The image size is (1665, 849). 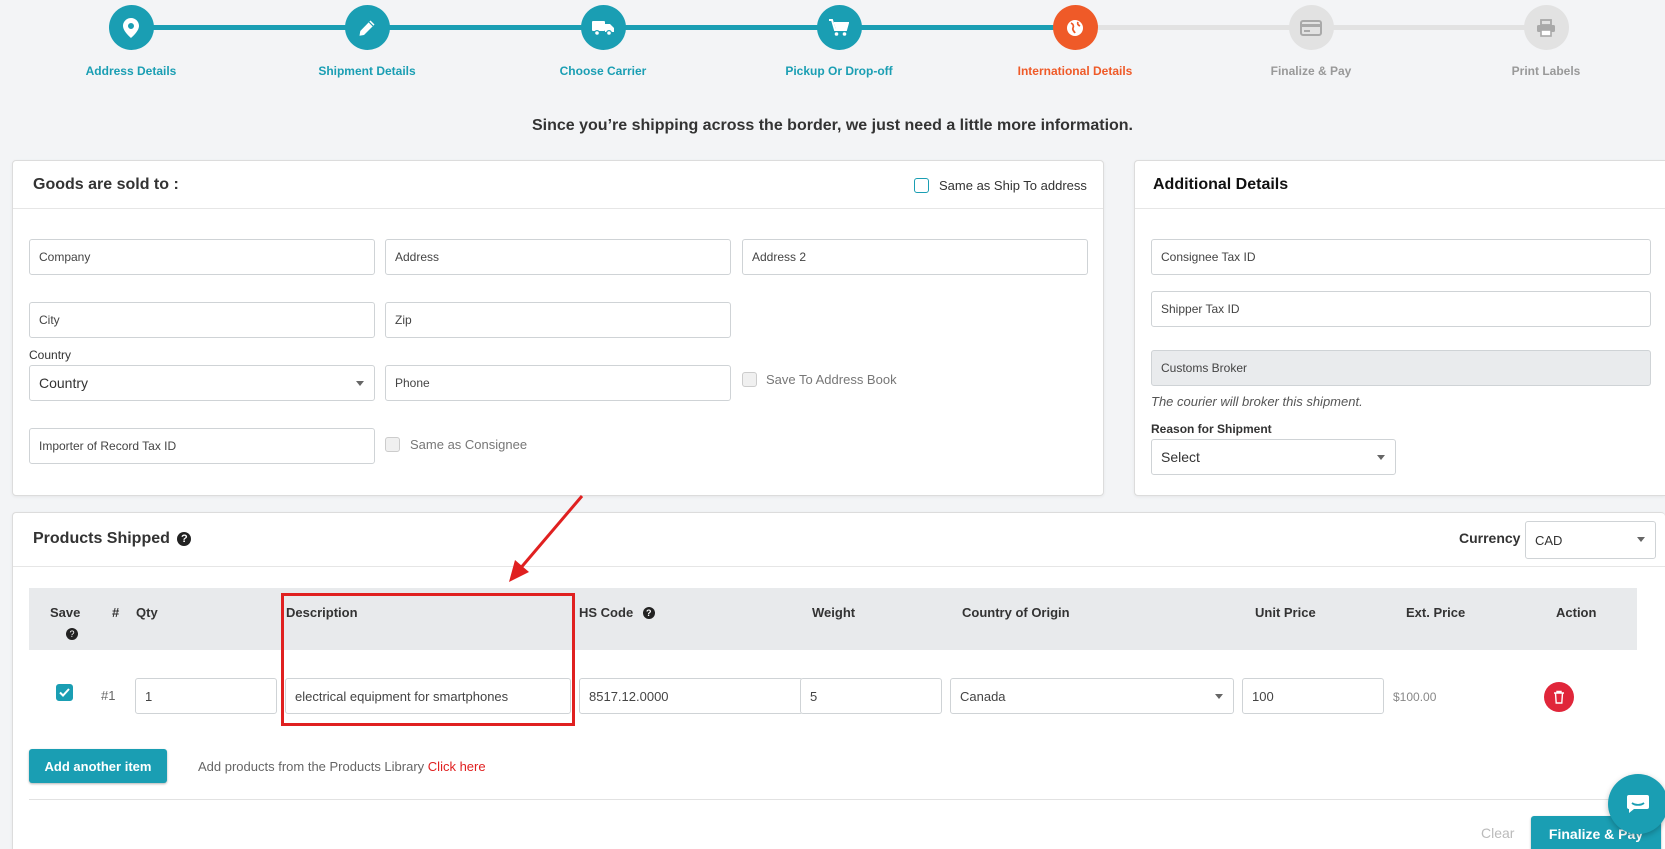 What do you see at coordinates (1221, 184) in the screenshot?
I see `card-title: Additional Details` at bounding box center [1221, 184].